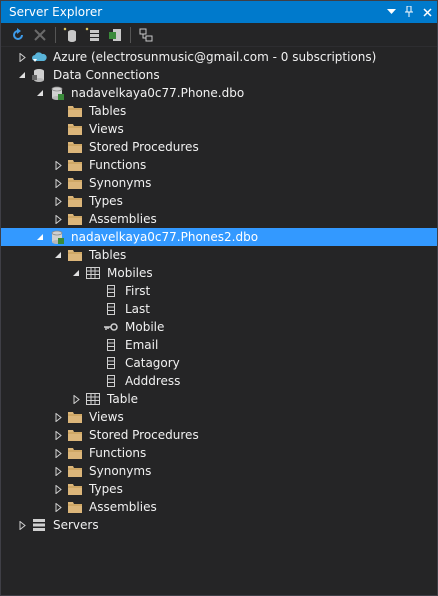 The image size is (438, 596). Describe the element at coordinates (138, 291) in the screenshot. I see `tree-node-label: First` at that location.